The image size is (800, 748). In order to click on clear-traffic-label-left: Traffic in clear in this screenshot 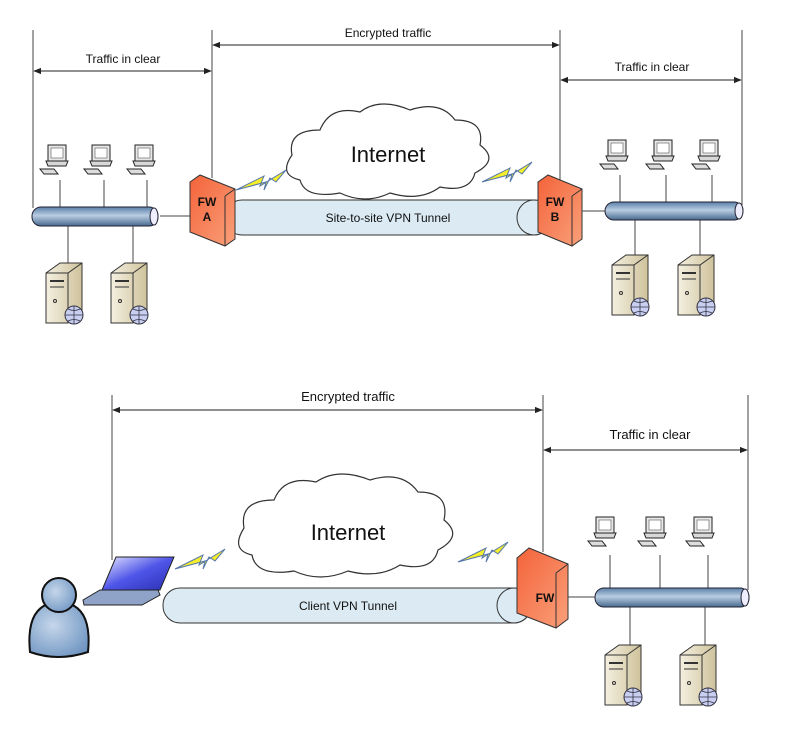, I will do `click(123, 59)`.